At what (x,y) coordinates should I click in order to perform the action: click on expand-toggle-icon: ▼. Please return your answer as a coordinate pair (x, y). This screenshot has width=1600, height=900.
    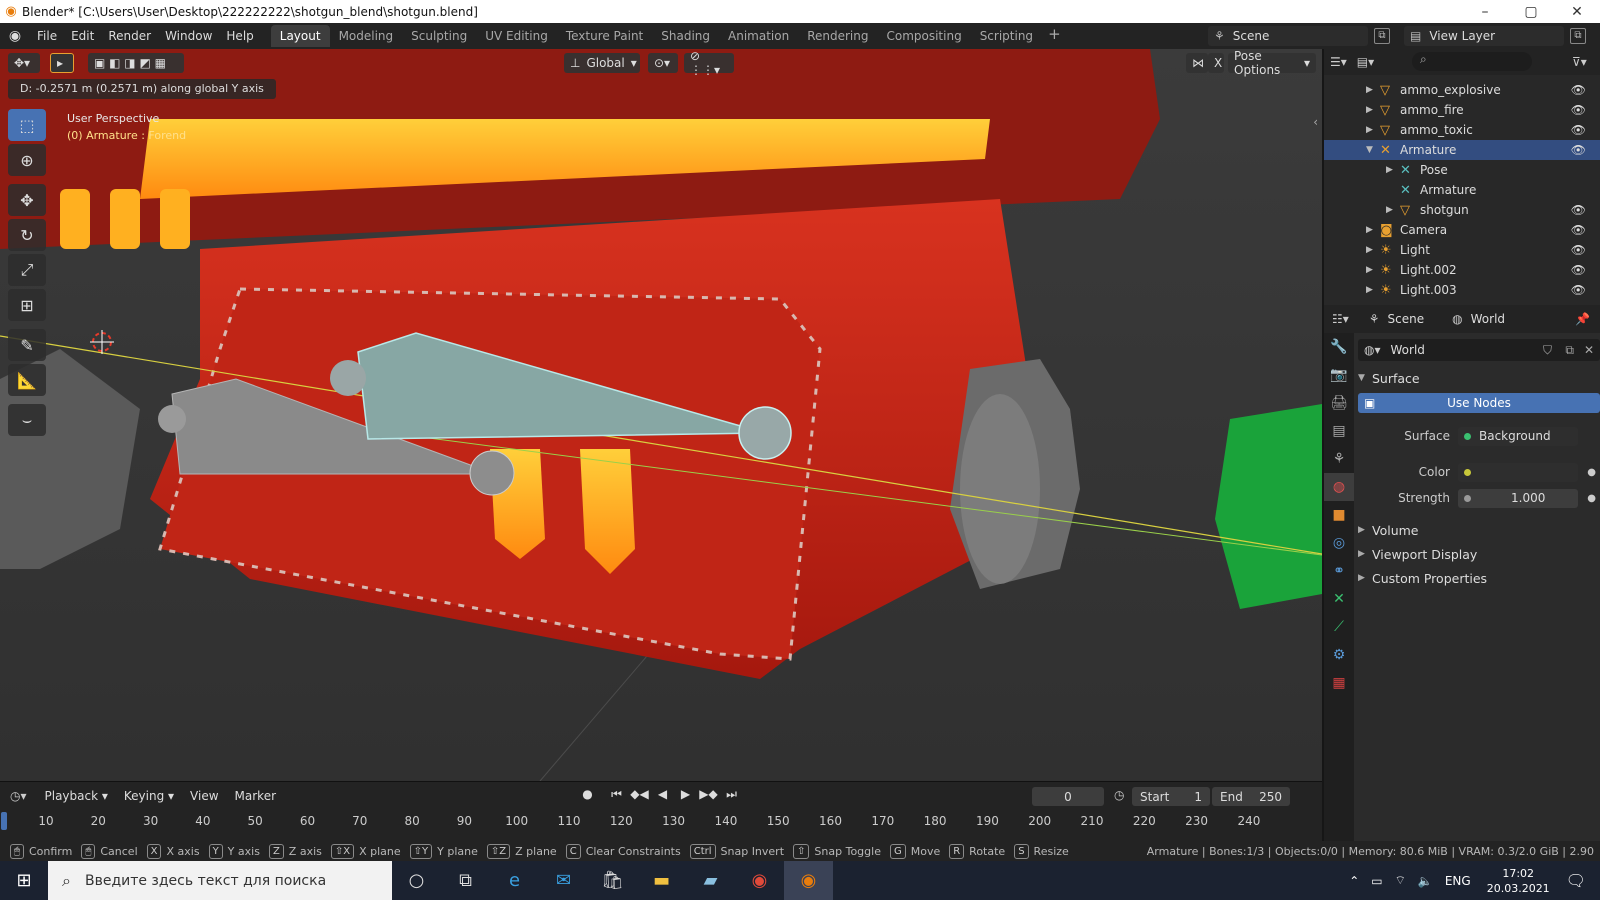
    Looking at the image, I should click on (1369, 150).